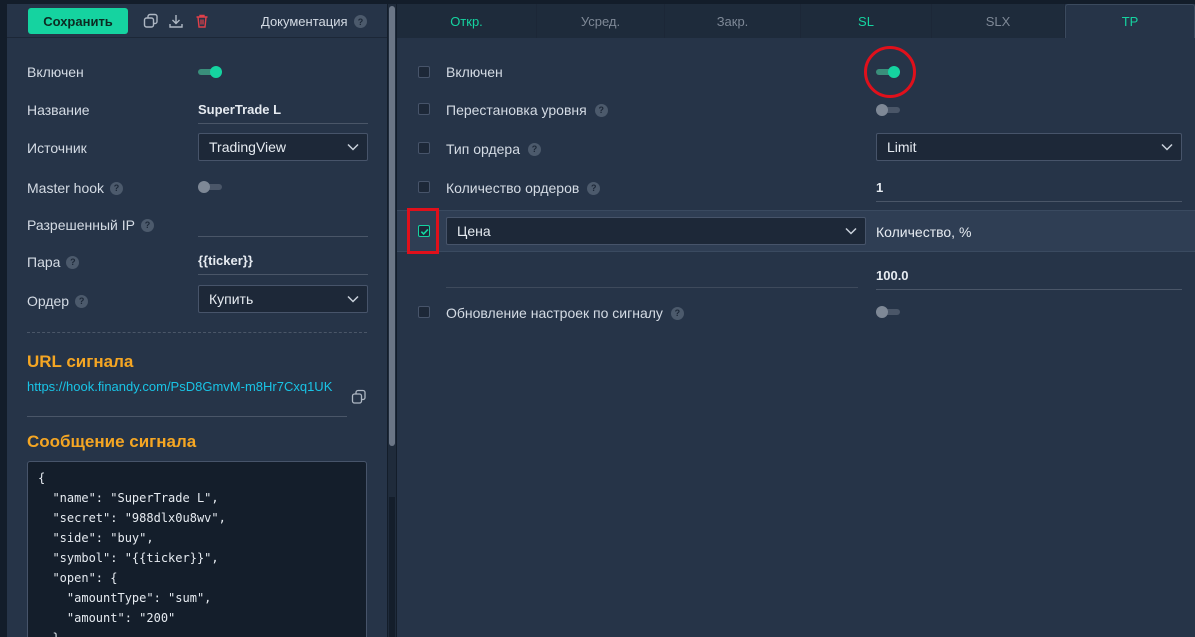 The width and height of the screenshot is (1195, 637). I want to click on pair-label: Пара?, so click(53, 262).